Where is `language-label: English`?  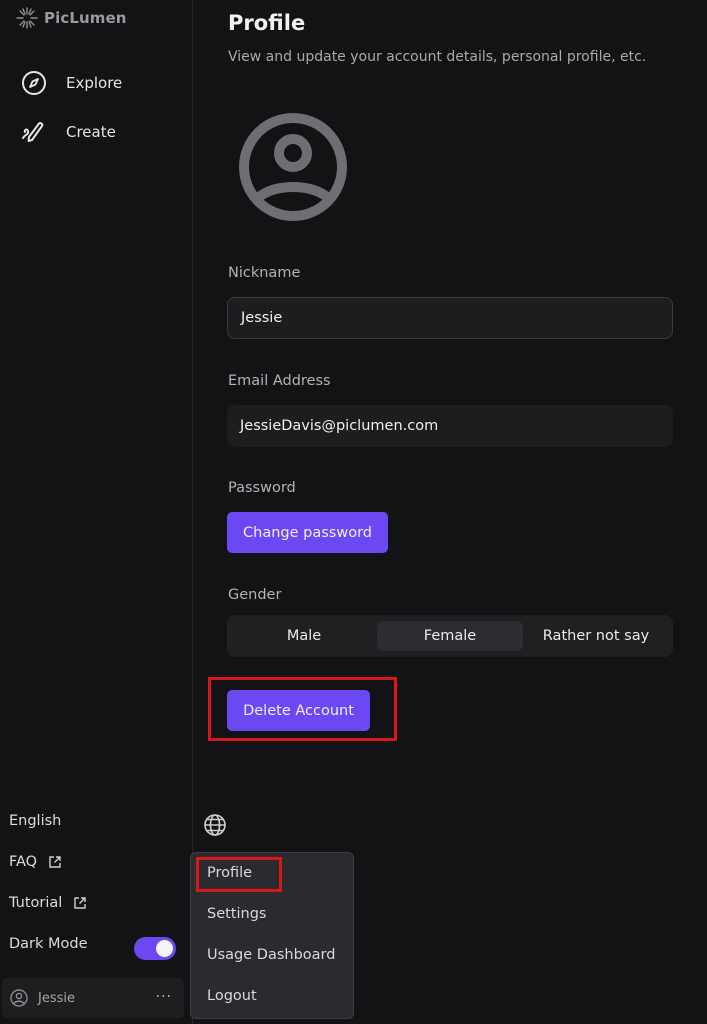
language-label: English is located at coordinates (35, 821).